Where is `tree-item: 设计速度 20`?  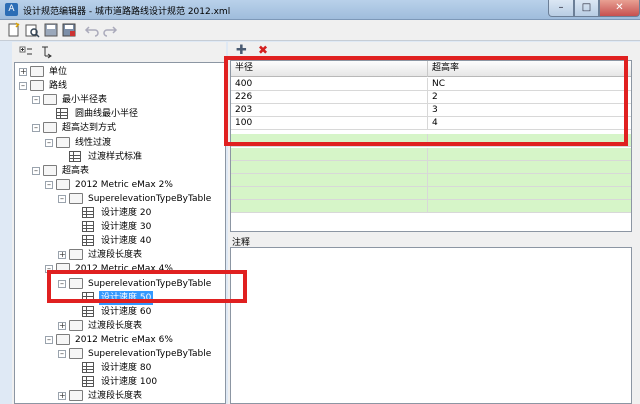
tree-item: 设计速度 20 is located at coordinates (148, 213).